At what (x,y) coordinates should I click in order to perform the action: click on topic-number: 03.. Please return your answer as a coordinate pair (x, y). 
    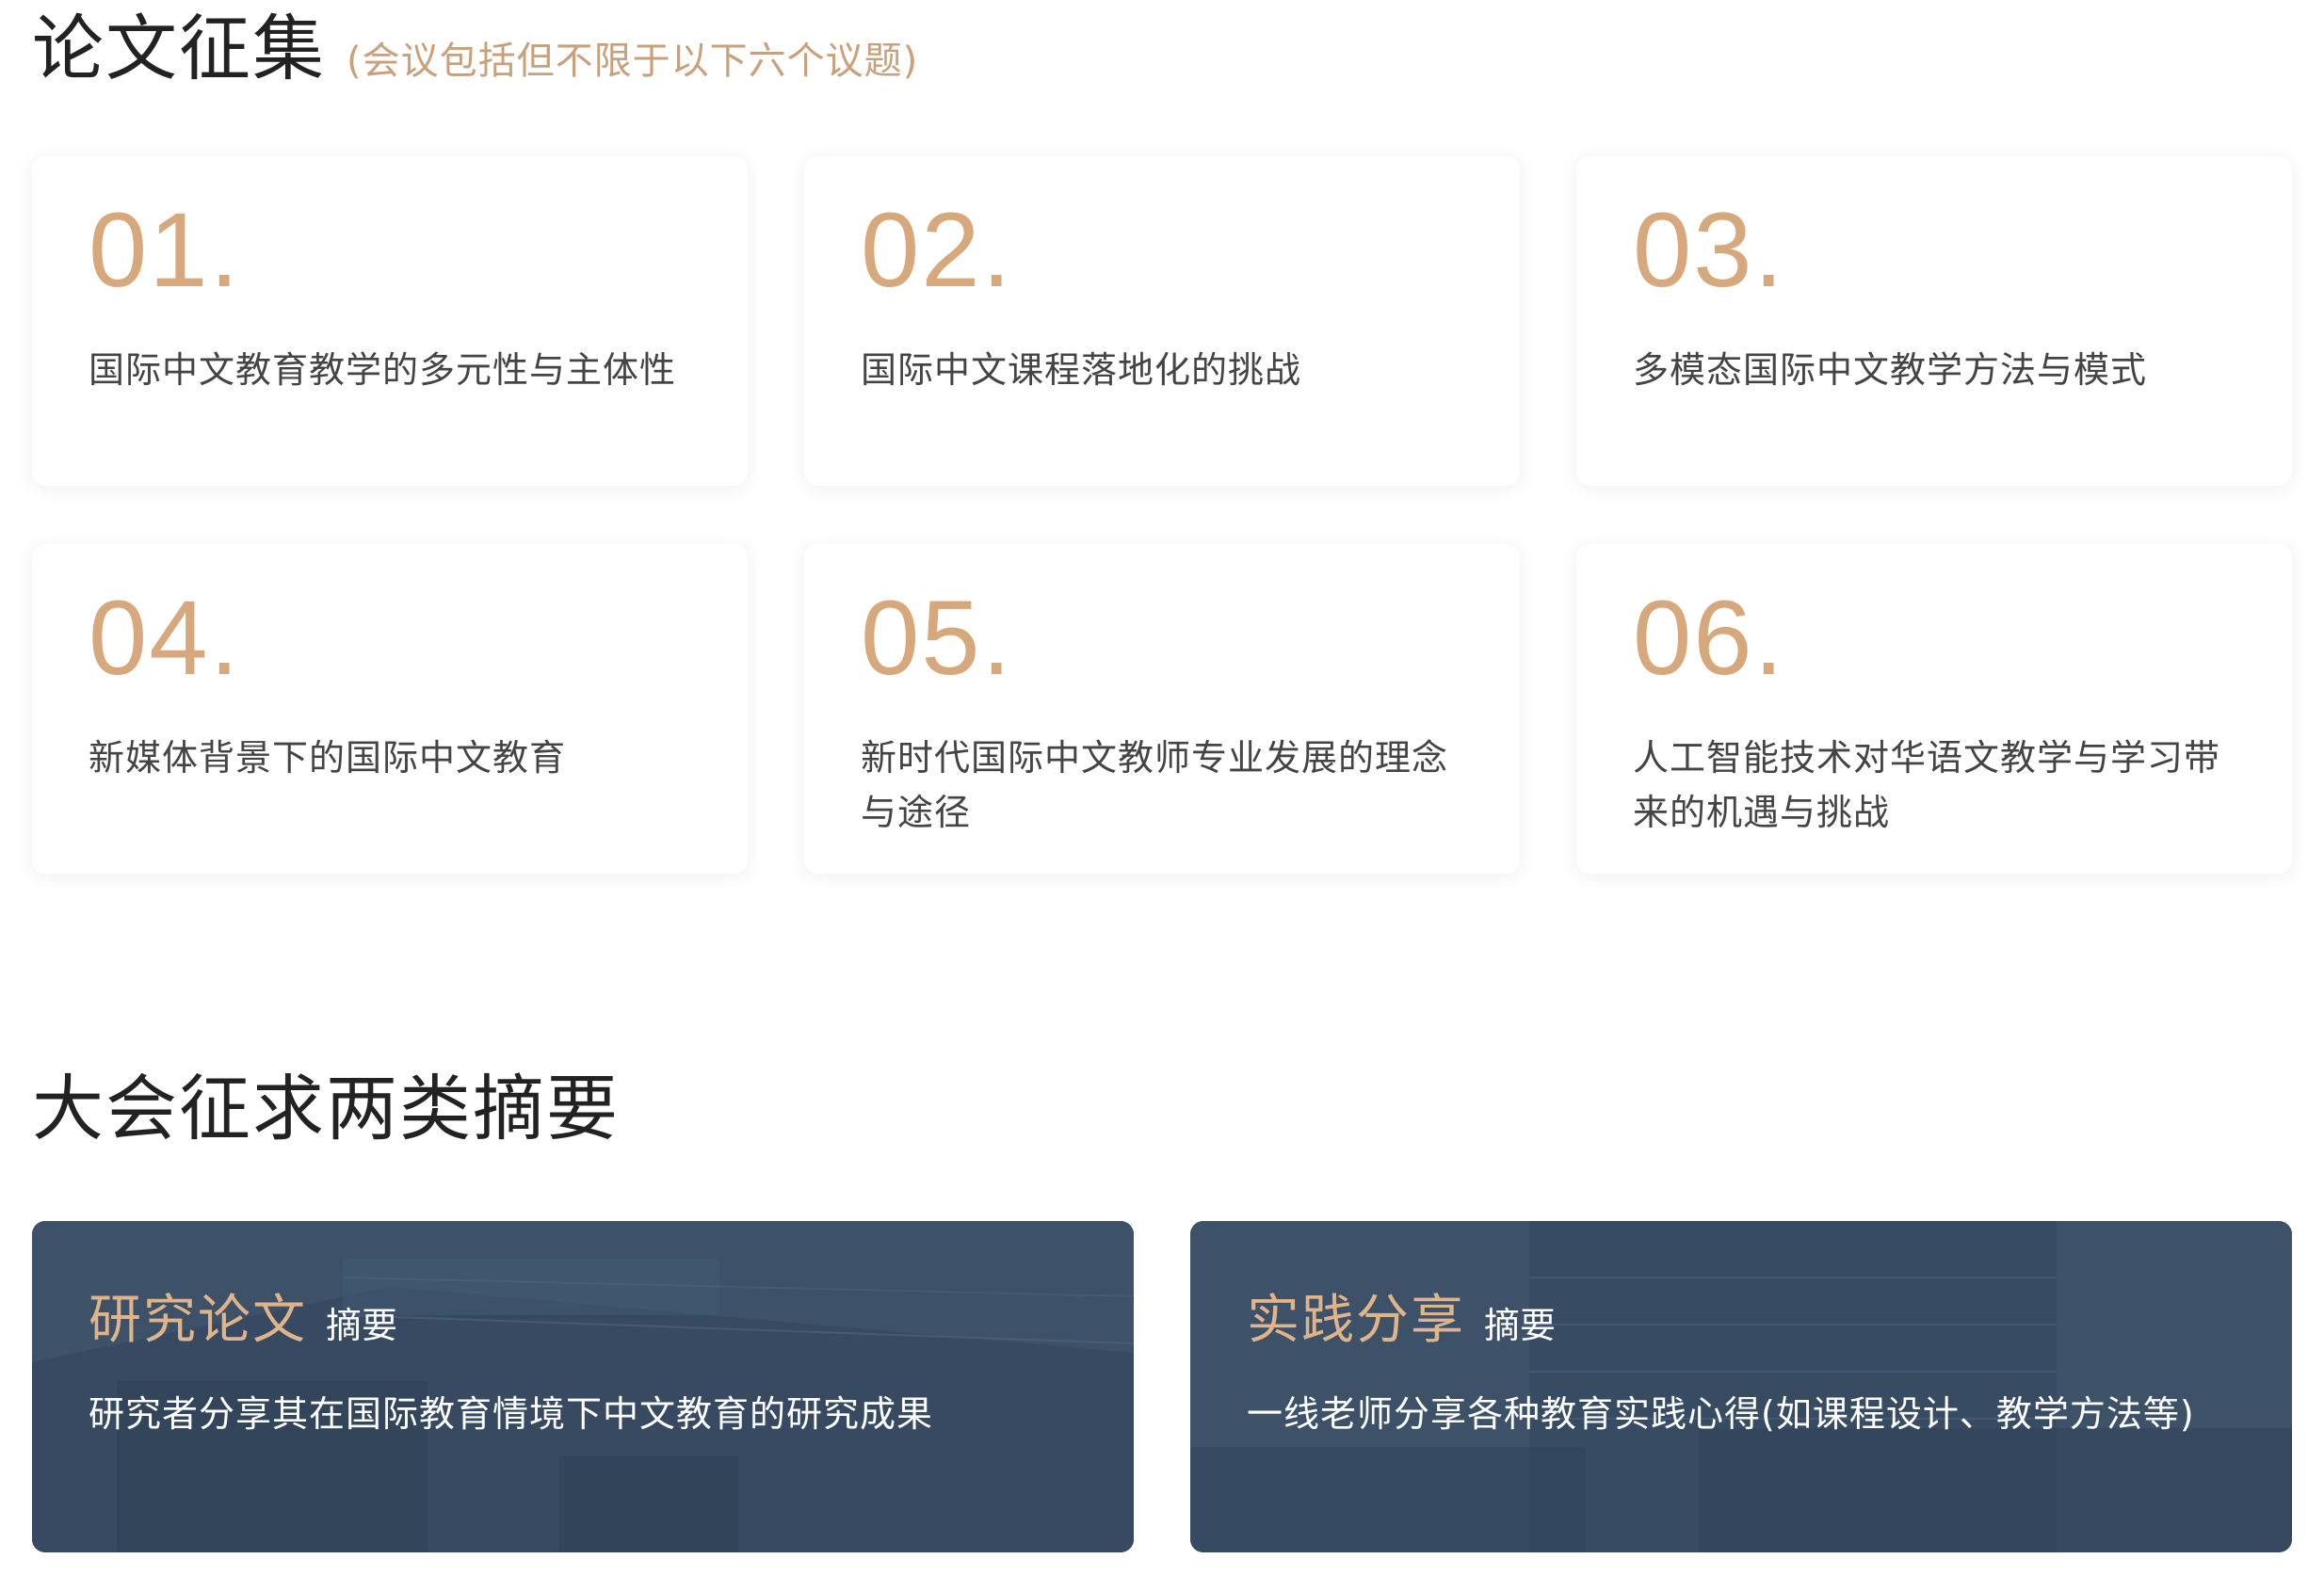
    Looking at the image, I should click on (1709, 250).